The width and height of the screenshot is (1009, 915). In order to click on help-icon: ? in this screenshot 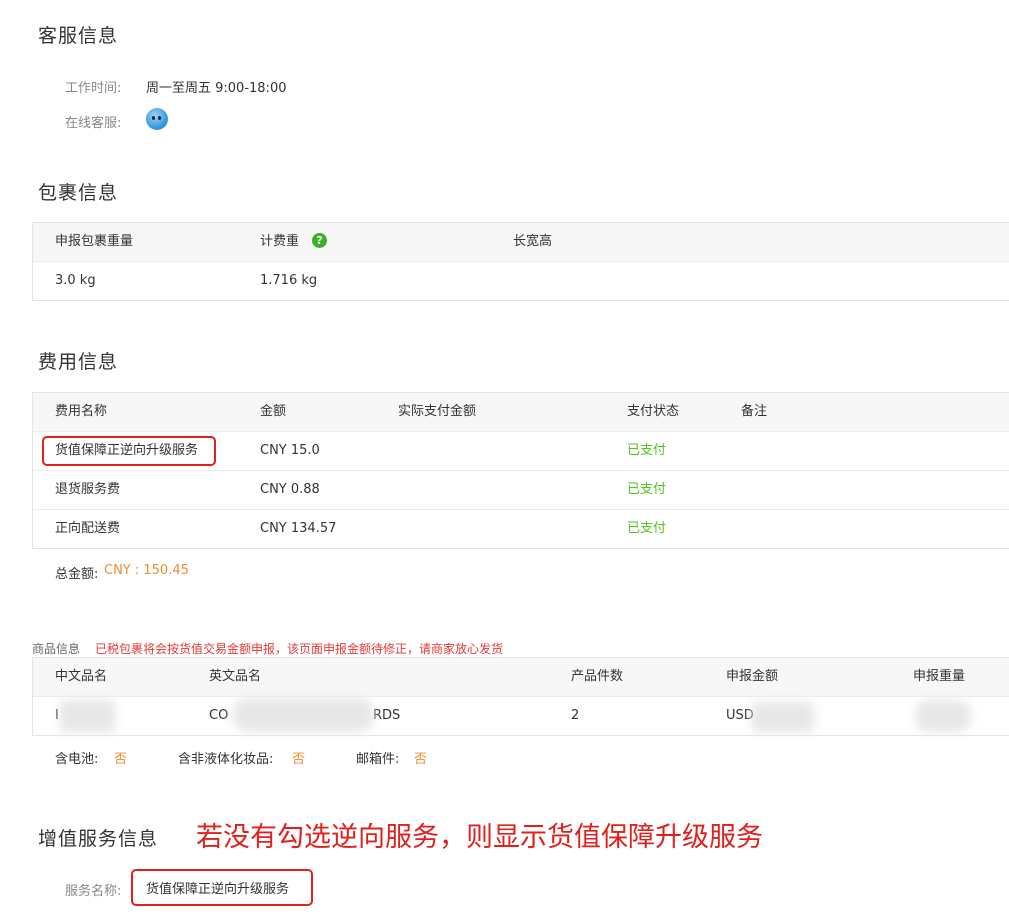, I will do `click(319, 240)`.